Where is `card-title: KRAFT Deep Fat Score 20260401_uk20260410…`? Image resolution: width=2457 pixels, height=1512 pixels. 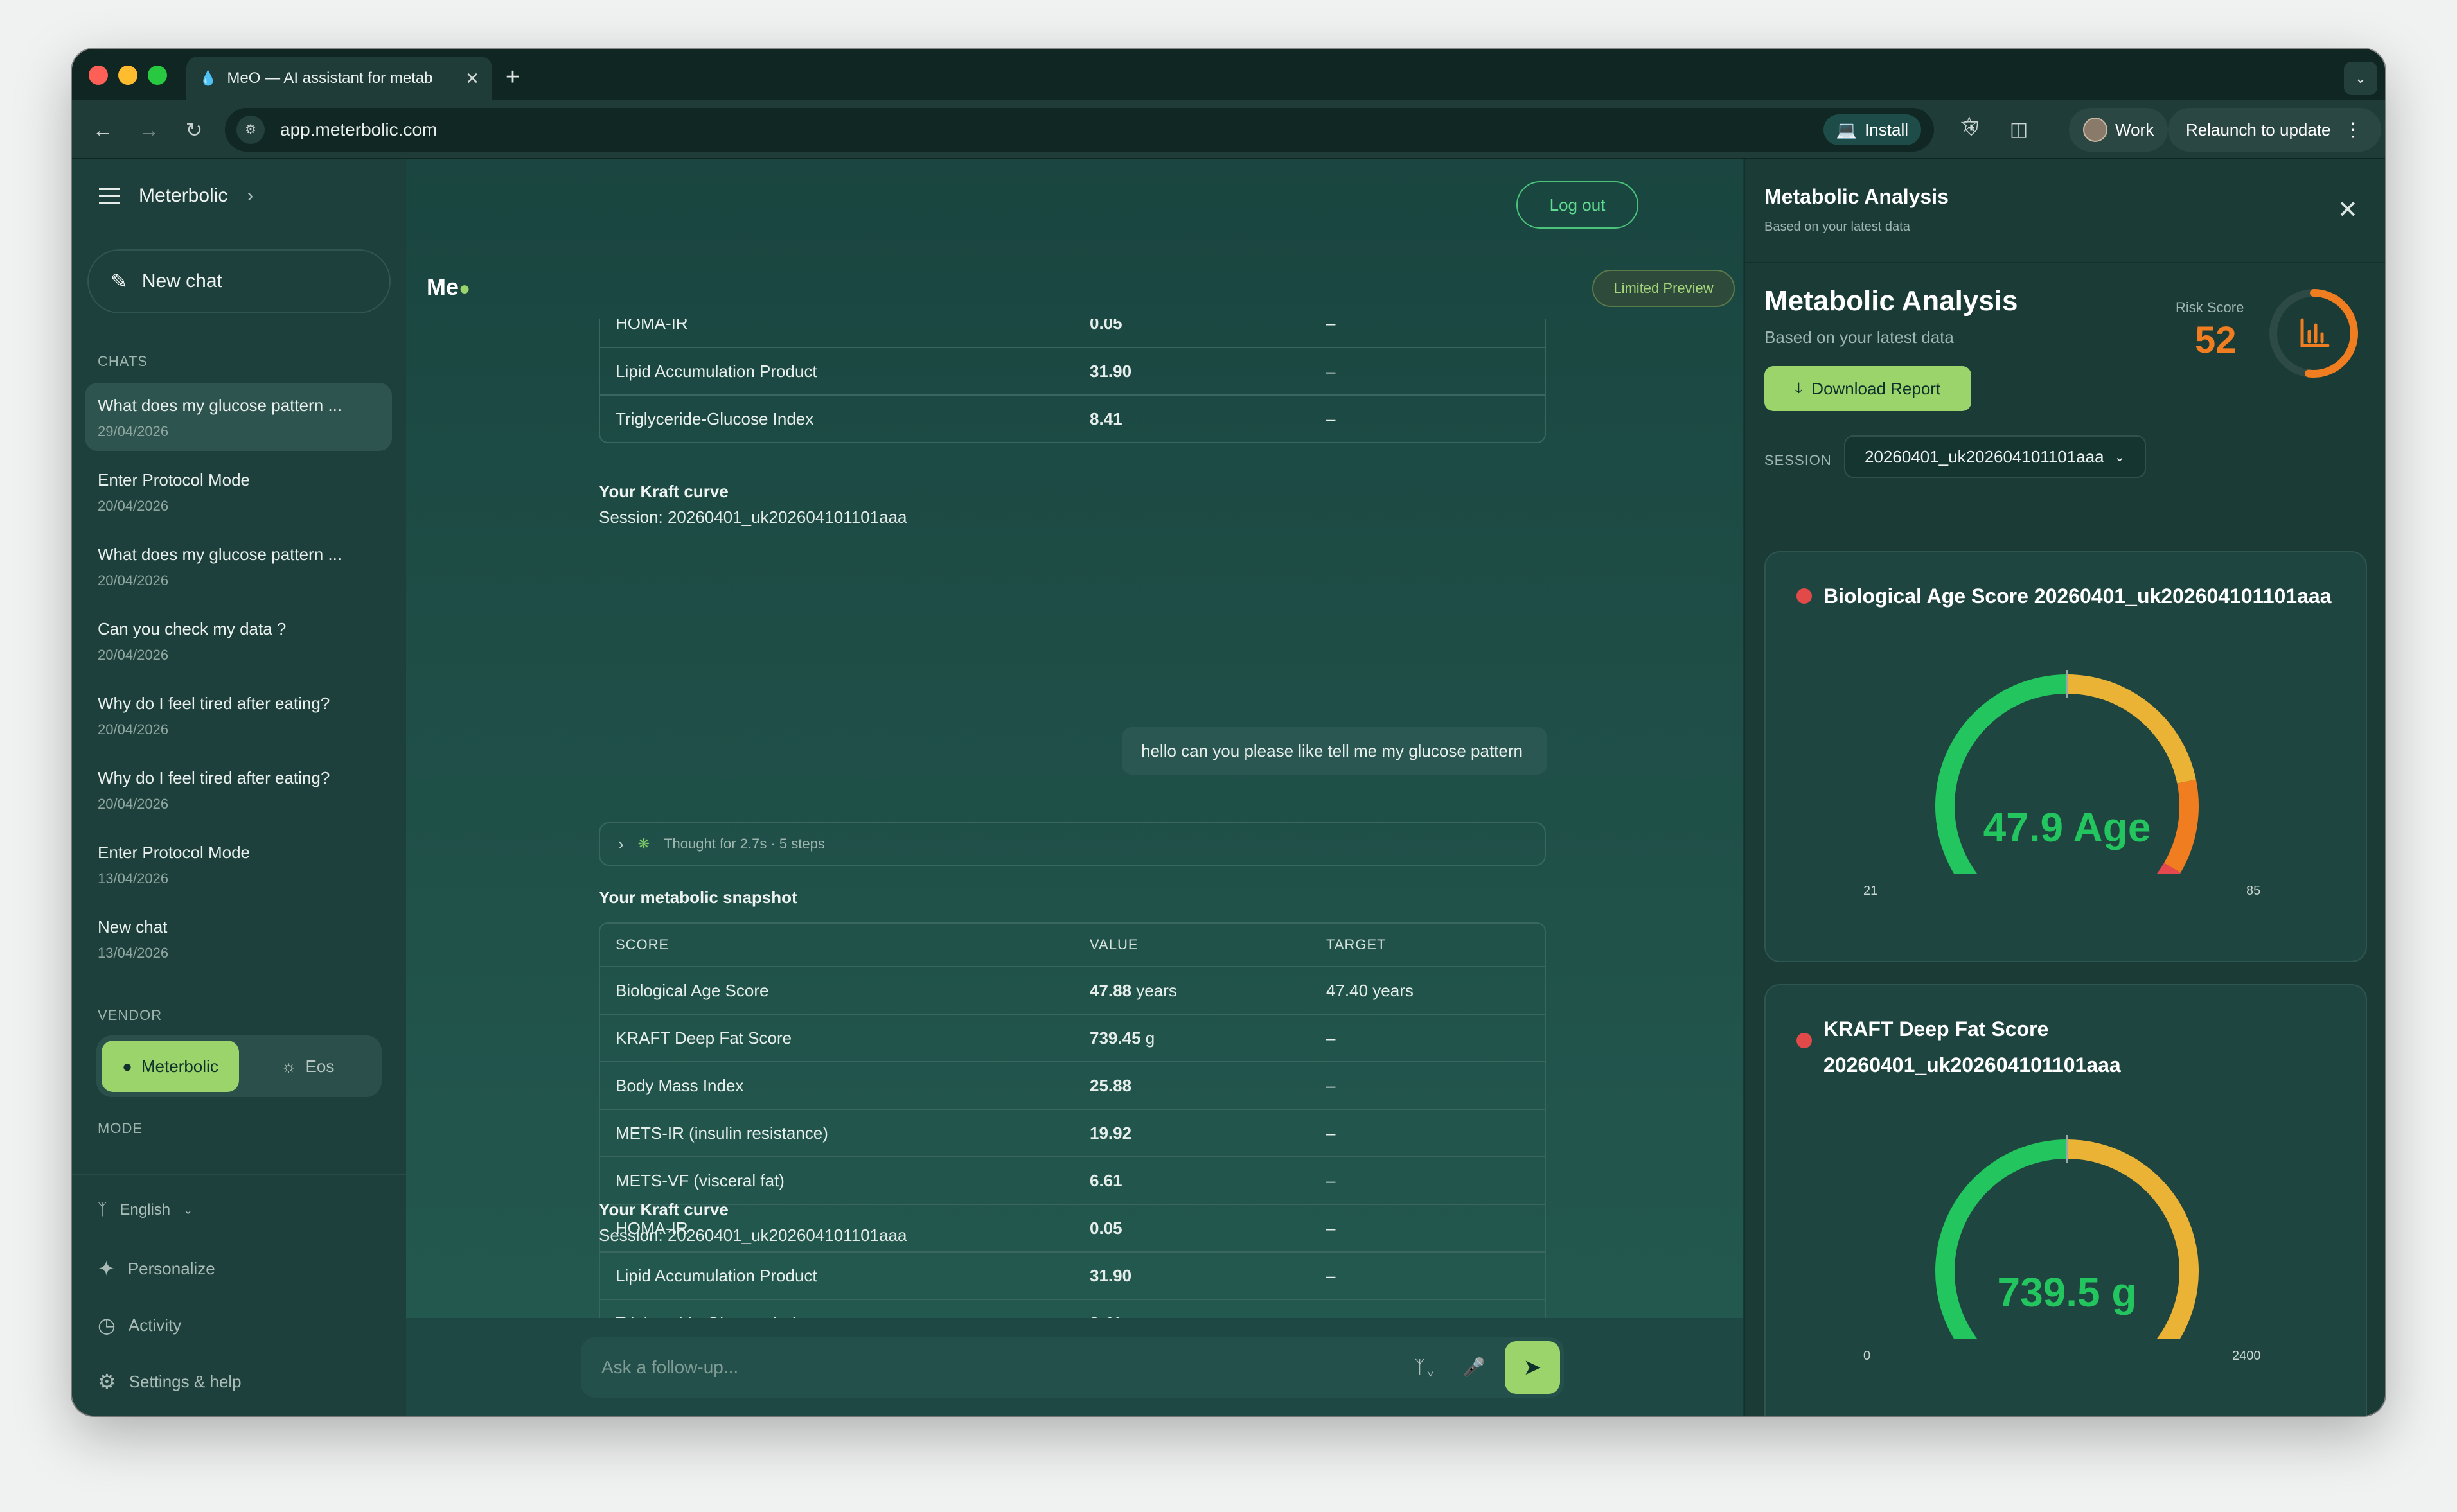
card-title: KRAFT Deep Fat Score 20260401_uk20260410… is located at coordinates (1972, 1047).